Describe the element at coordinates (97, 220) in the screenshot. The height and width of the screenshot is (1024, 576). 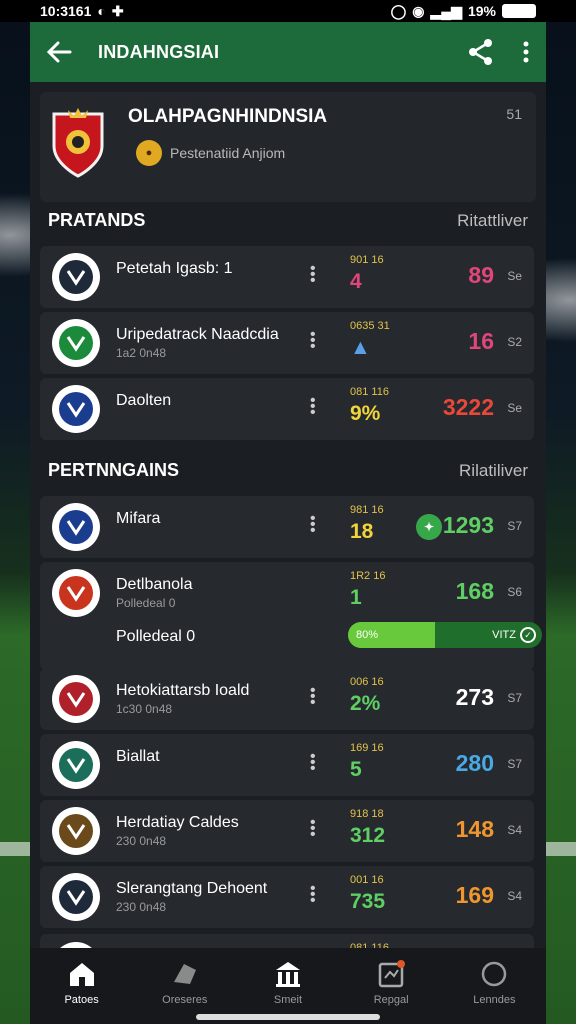
I see `section-title: PRATANDS` at that location.